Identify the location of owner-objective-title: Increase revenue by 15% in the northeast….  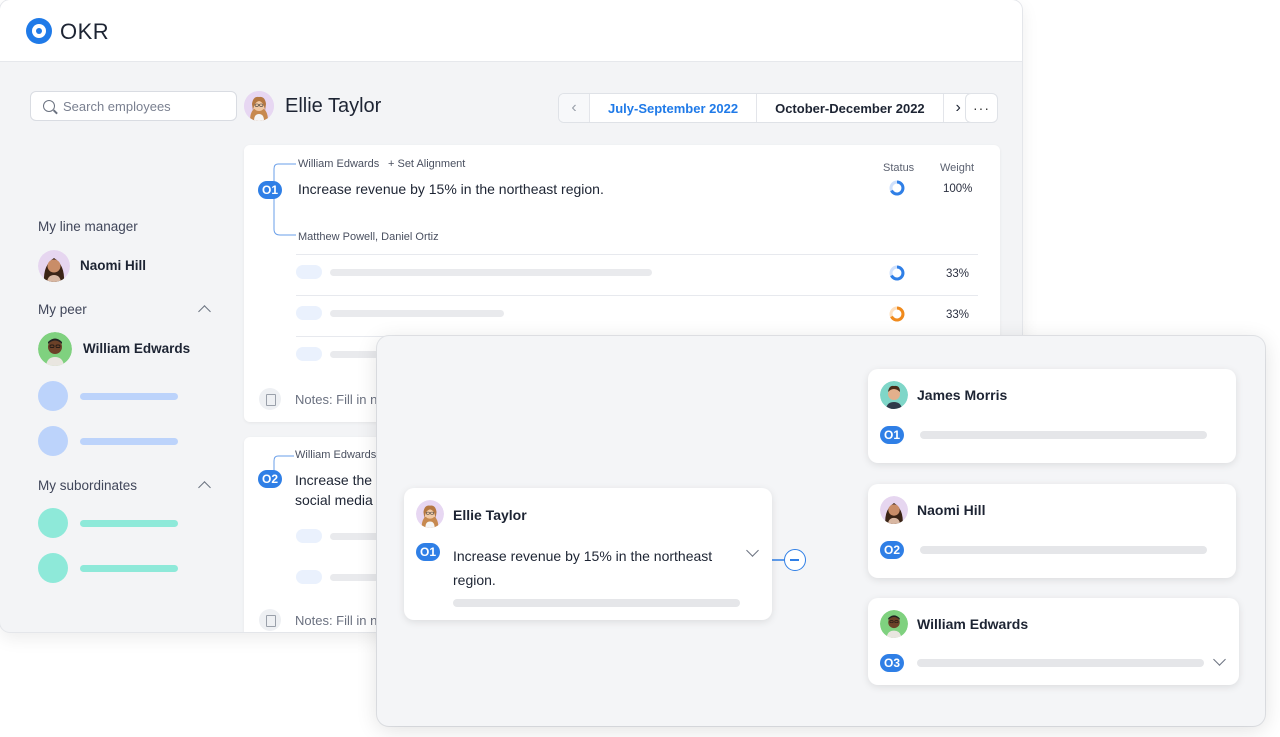
(583, 568).